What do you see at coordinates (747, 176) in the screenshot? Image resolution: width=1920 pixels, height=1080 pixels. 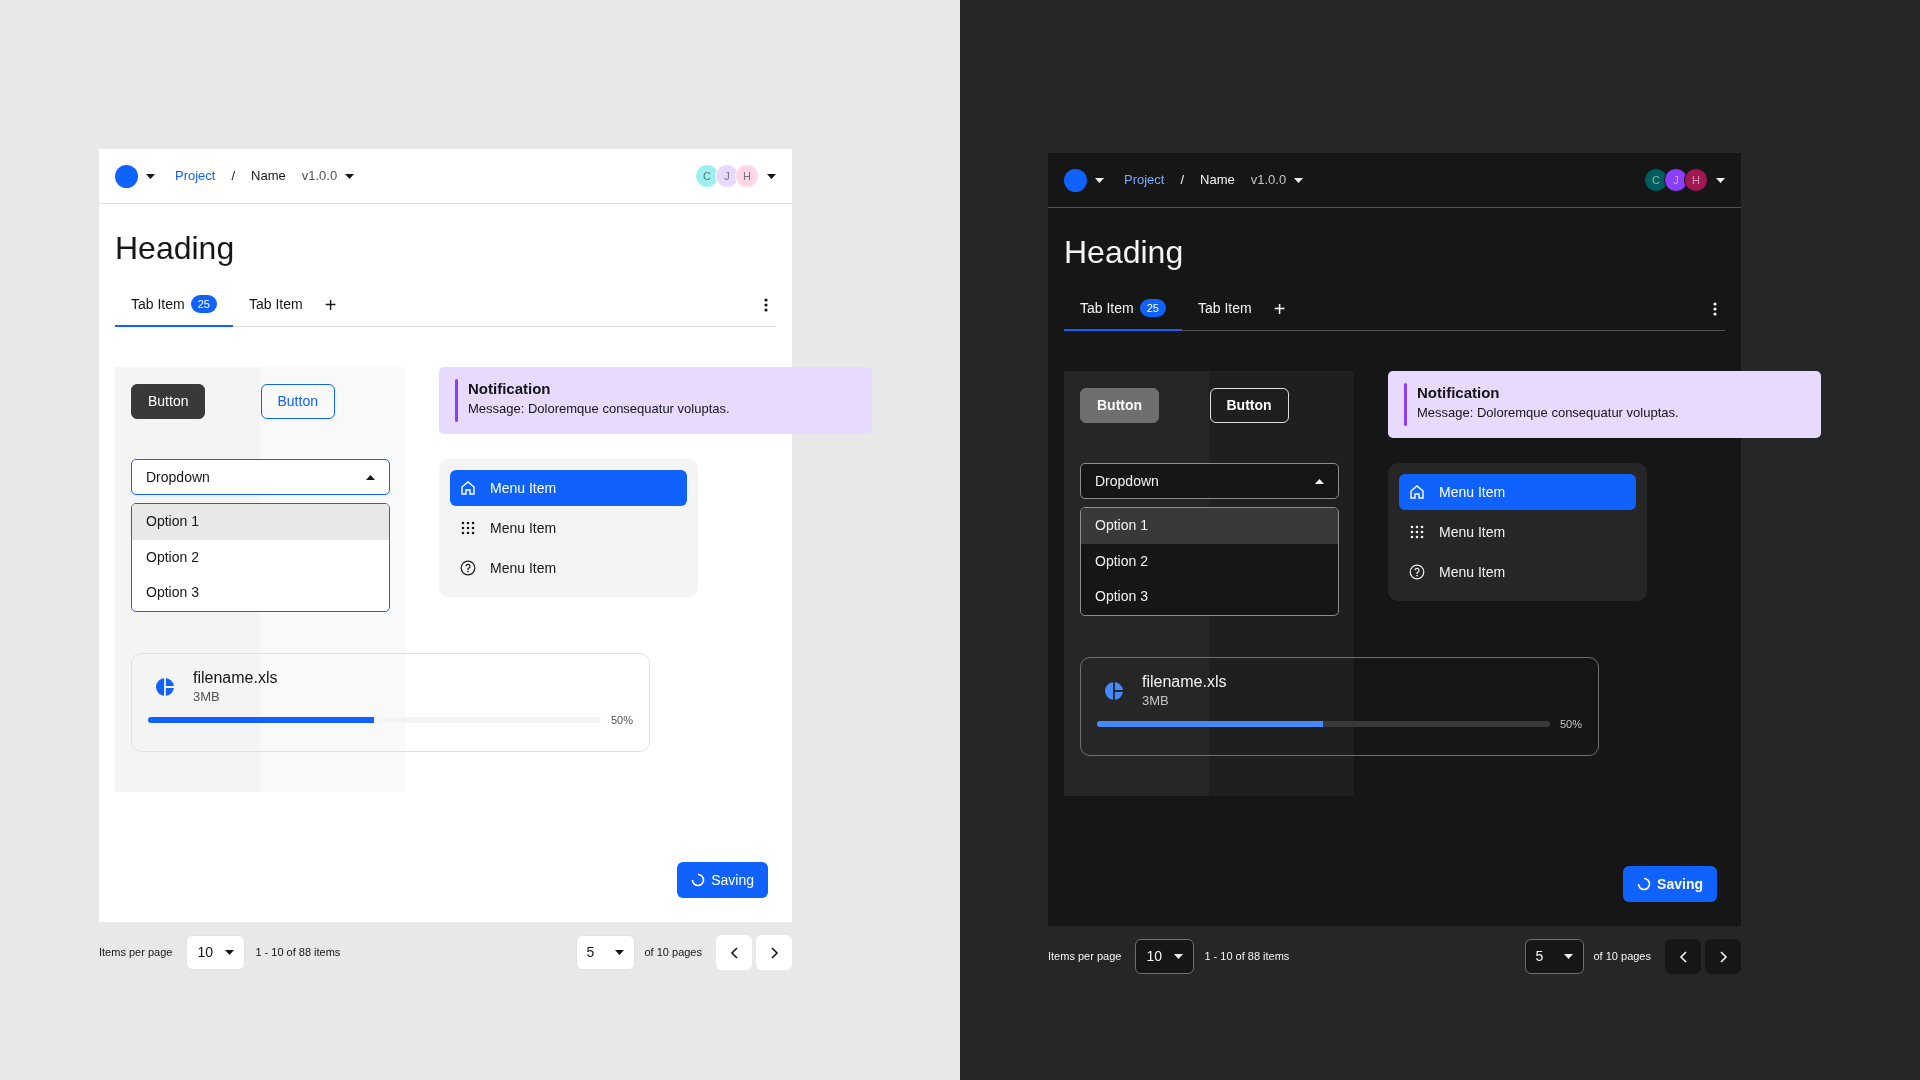 I see `avatar: H` at bounding box center [747, 176].